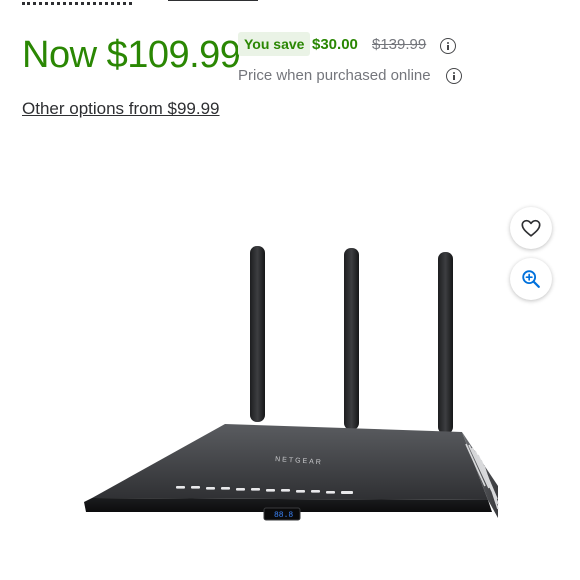  What do you see at coordinates (121, 108) in the screenshot?
I see `other-options-link: Other options from $99.99` at bounding box center [121, 108].